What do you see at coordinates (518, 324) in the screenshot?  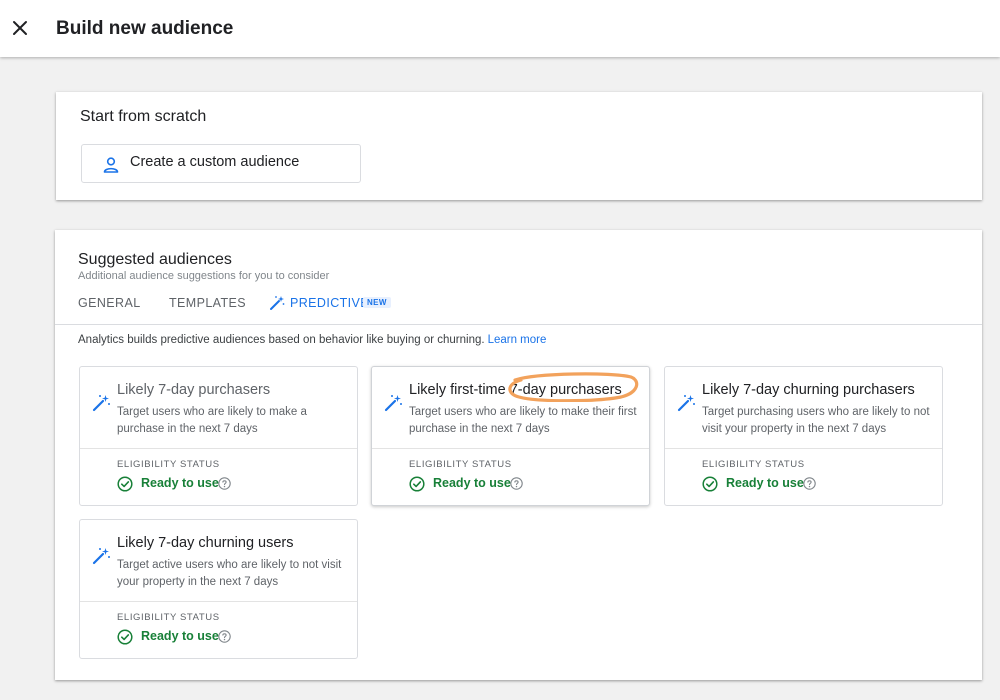 I see `tab-divider` at bounding box center [518, 324].